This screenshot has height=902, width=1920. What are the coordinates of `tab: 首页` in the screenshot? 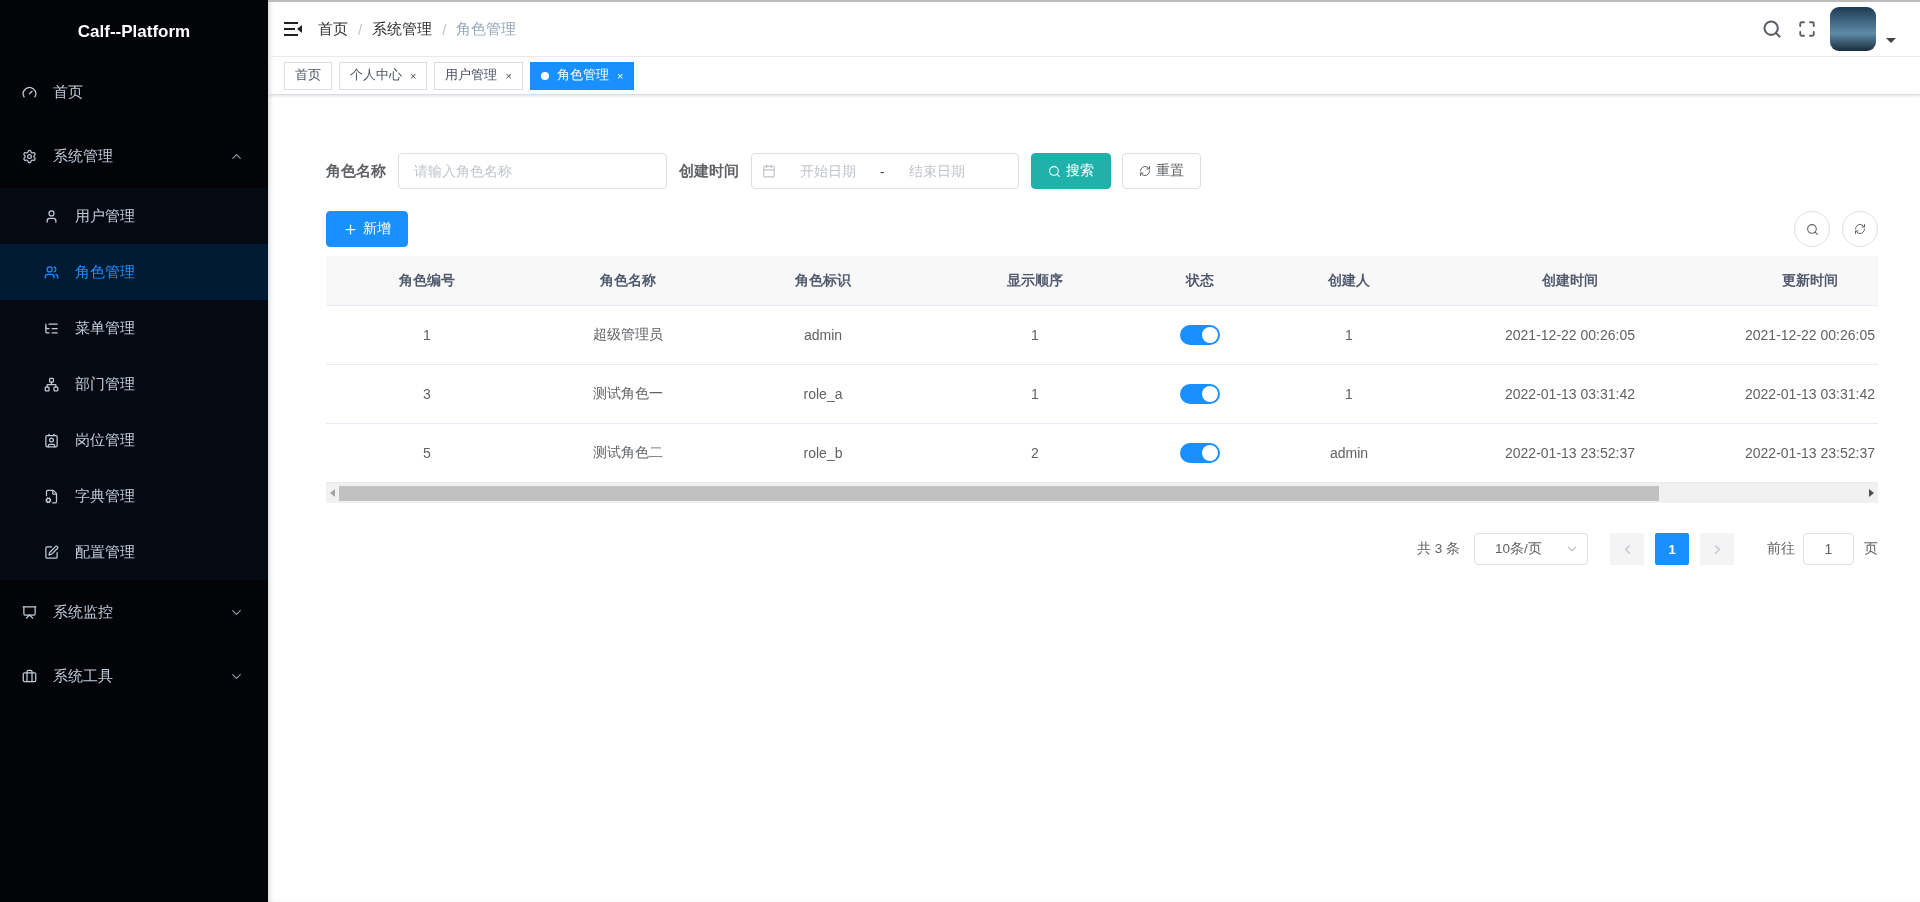 It's located at (308, 75).